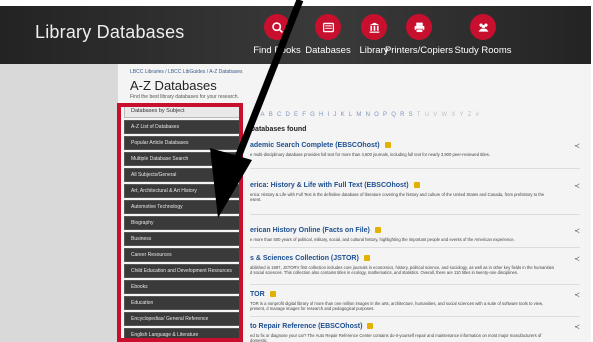 The image size is (593, 342). Describe the element at coordinates (472, 115) in the screenshot. I see `alphabet-letter: Z` at that location.